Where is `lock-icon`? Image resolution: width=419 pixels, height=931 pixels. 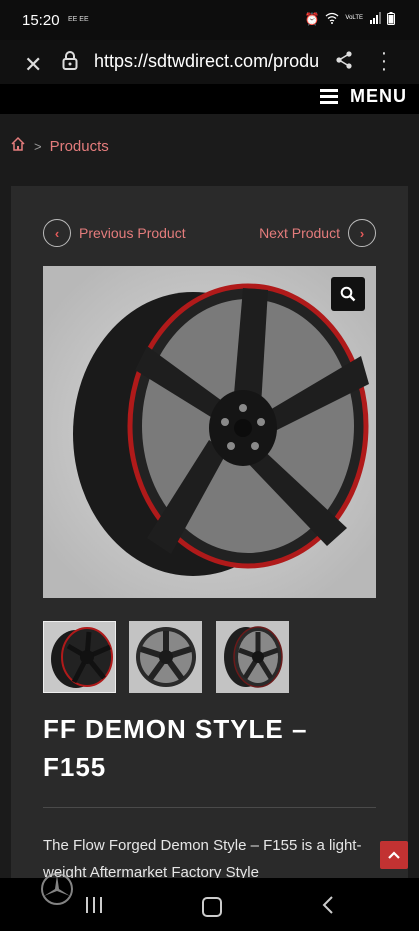
lock-icon is located at coordinates (70, 62).